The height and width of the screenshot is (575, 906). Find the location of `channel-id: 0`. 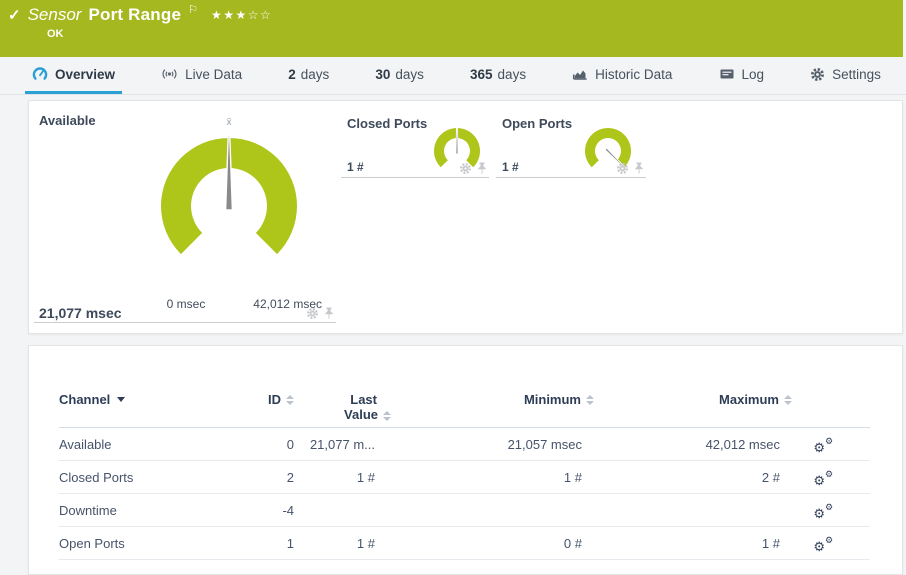

channel-id: 0 is located at coordinates (290, 444).